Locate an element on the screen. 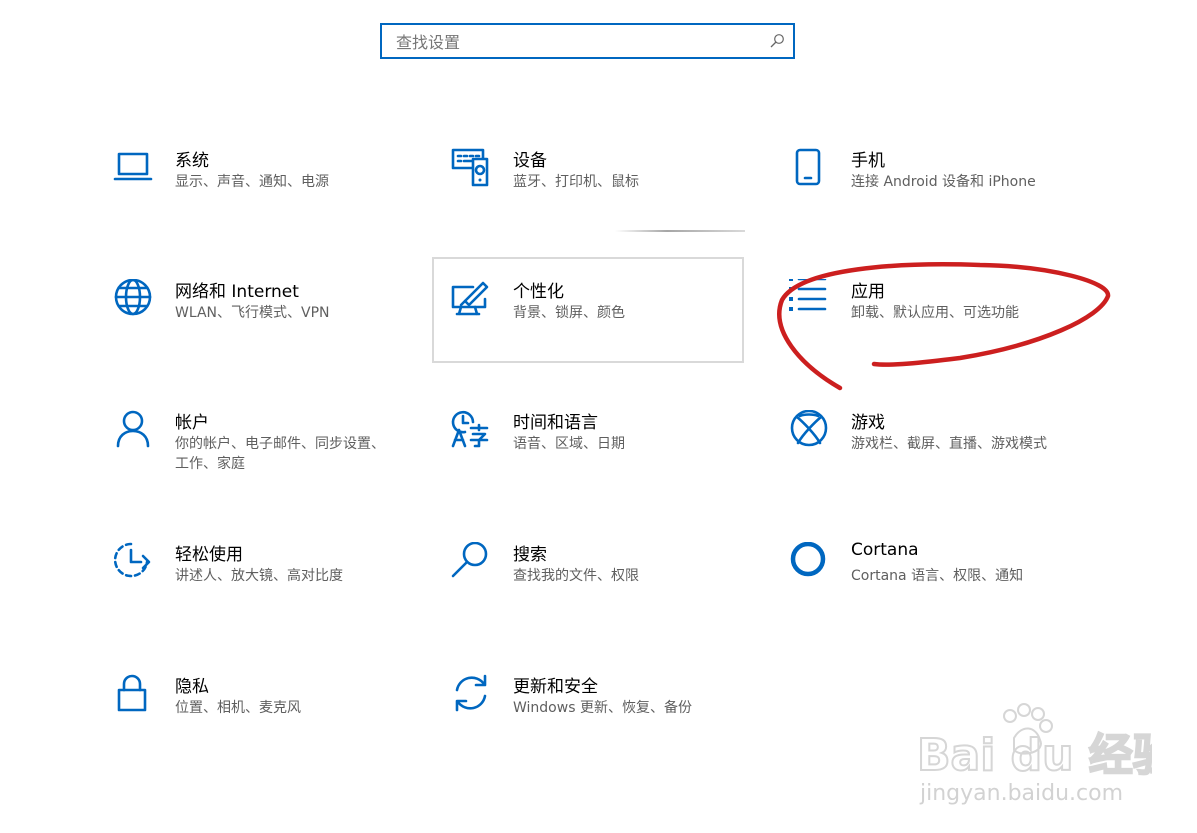  tile-ease-of-access: 轻松使用 讲述人、放大镜、高对比度 is located at coordinates (273, 592).